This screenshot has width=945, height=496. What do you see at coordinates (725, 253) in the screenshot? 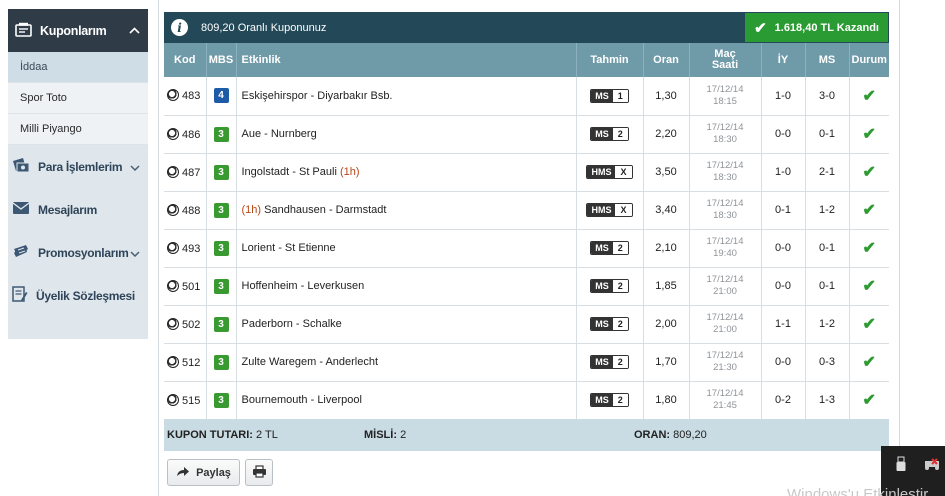
I see `match-hour: 19:40` at bounding box center [725, 253].